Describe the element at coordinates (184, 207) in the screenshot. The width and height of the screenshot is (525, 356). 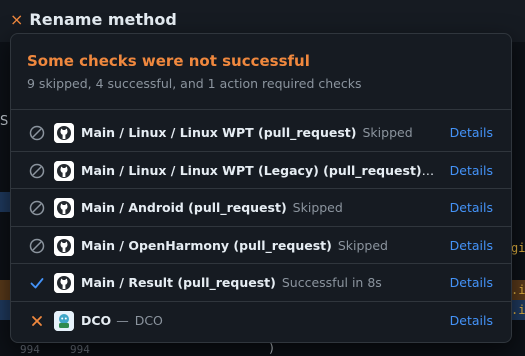
I see `check-name: Main / Android (pull_request)` at that location.